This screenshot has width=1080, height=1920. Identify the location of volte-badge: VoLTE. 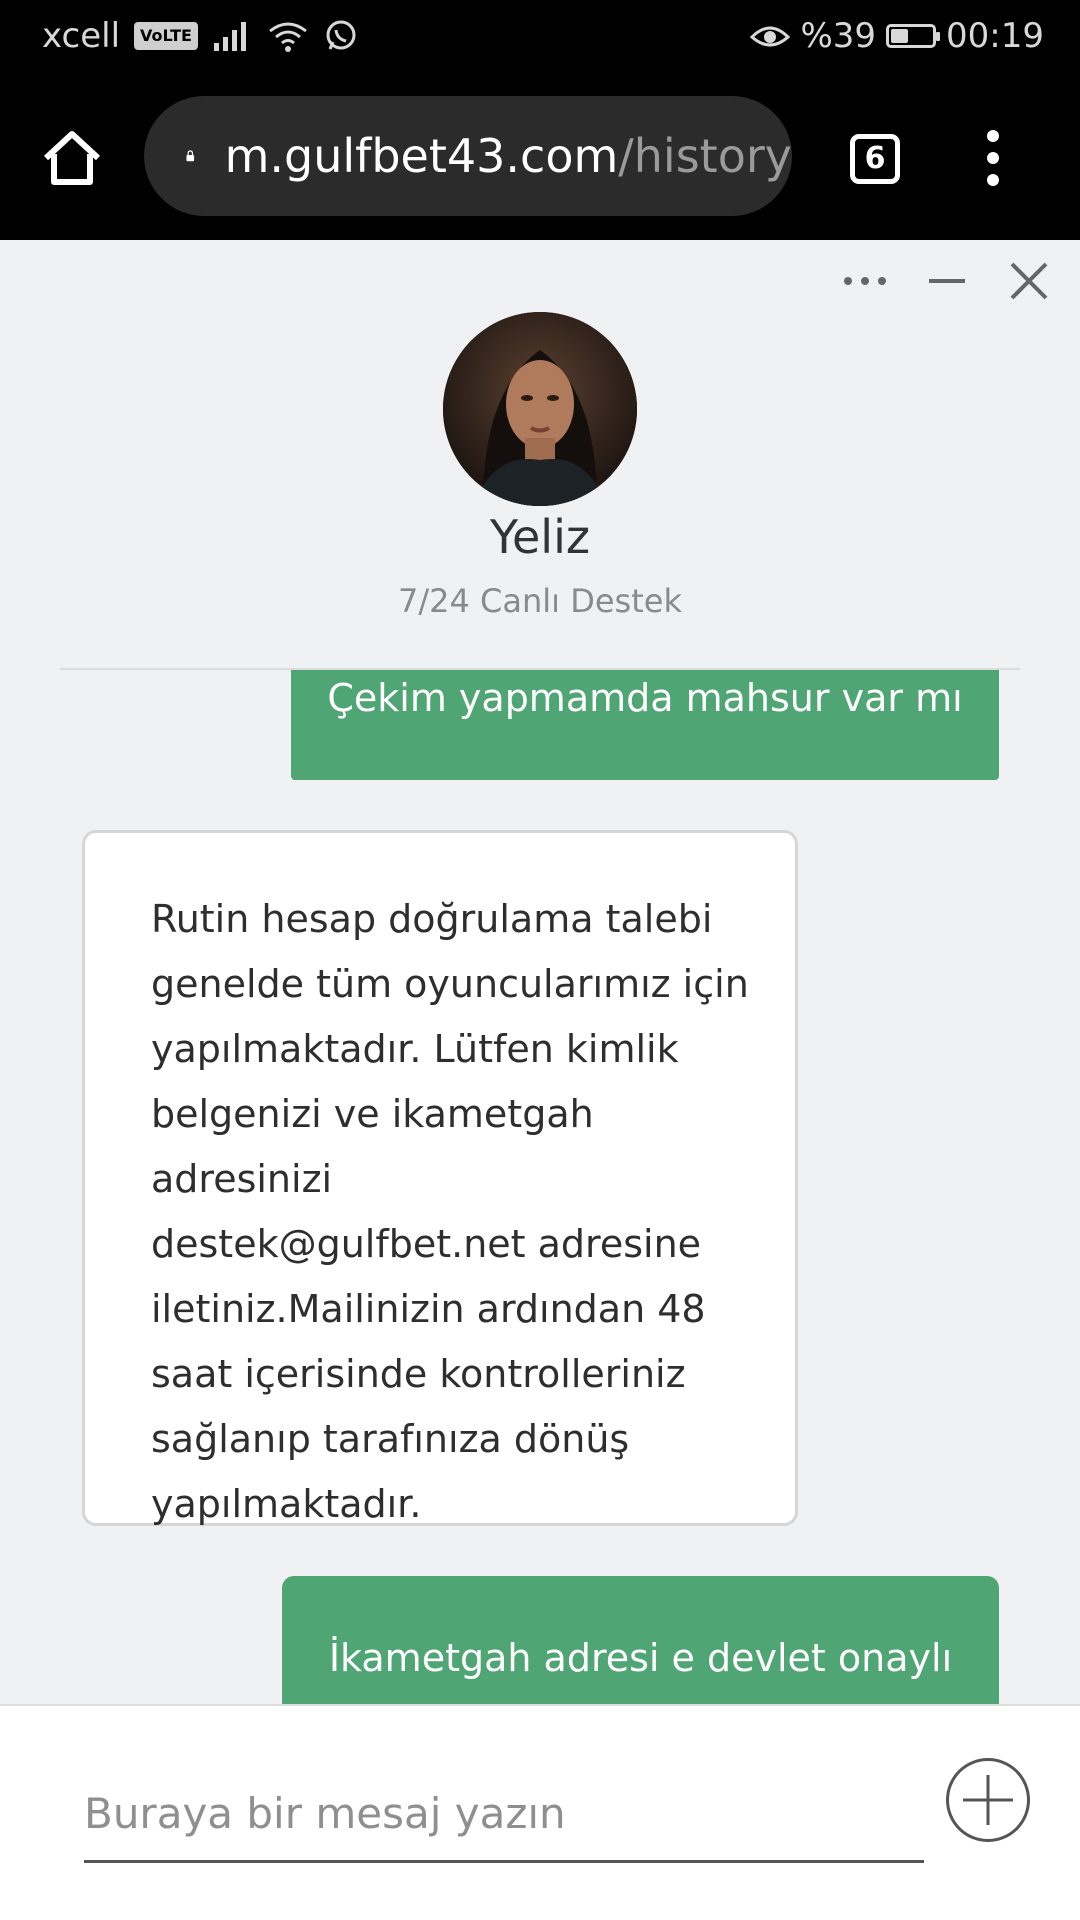
(166, 36).